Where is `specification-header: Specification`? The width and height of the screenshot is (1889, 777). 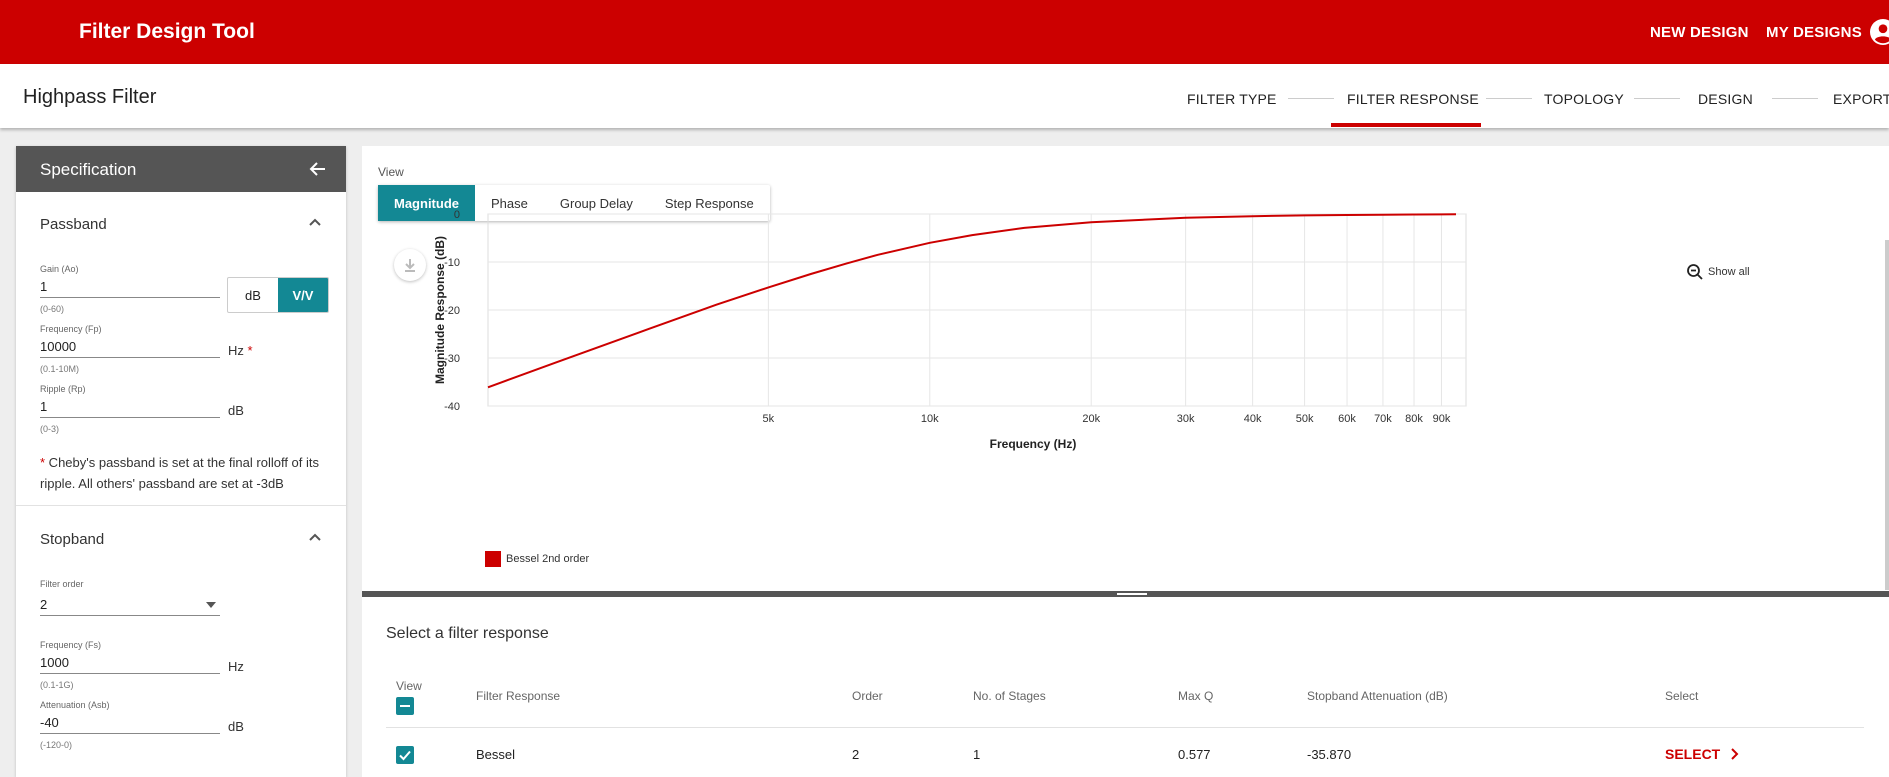
specification-header: Specification is located at coordinates (181, 169).